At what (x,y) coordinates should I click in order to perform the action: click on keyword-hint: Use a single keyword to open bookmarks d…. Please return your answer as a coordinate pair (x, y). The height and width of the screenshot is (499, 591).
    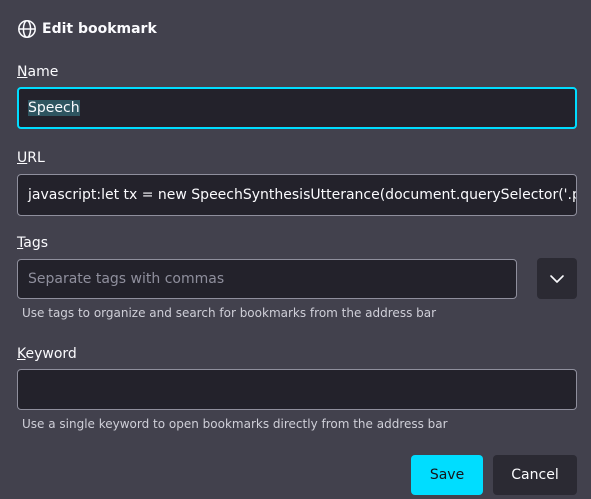
    Looking at the image, I should click on (235, 424).